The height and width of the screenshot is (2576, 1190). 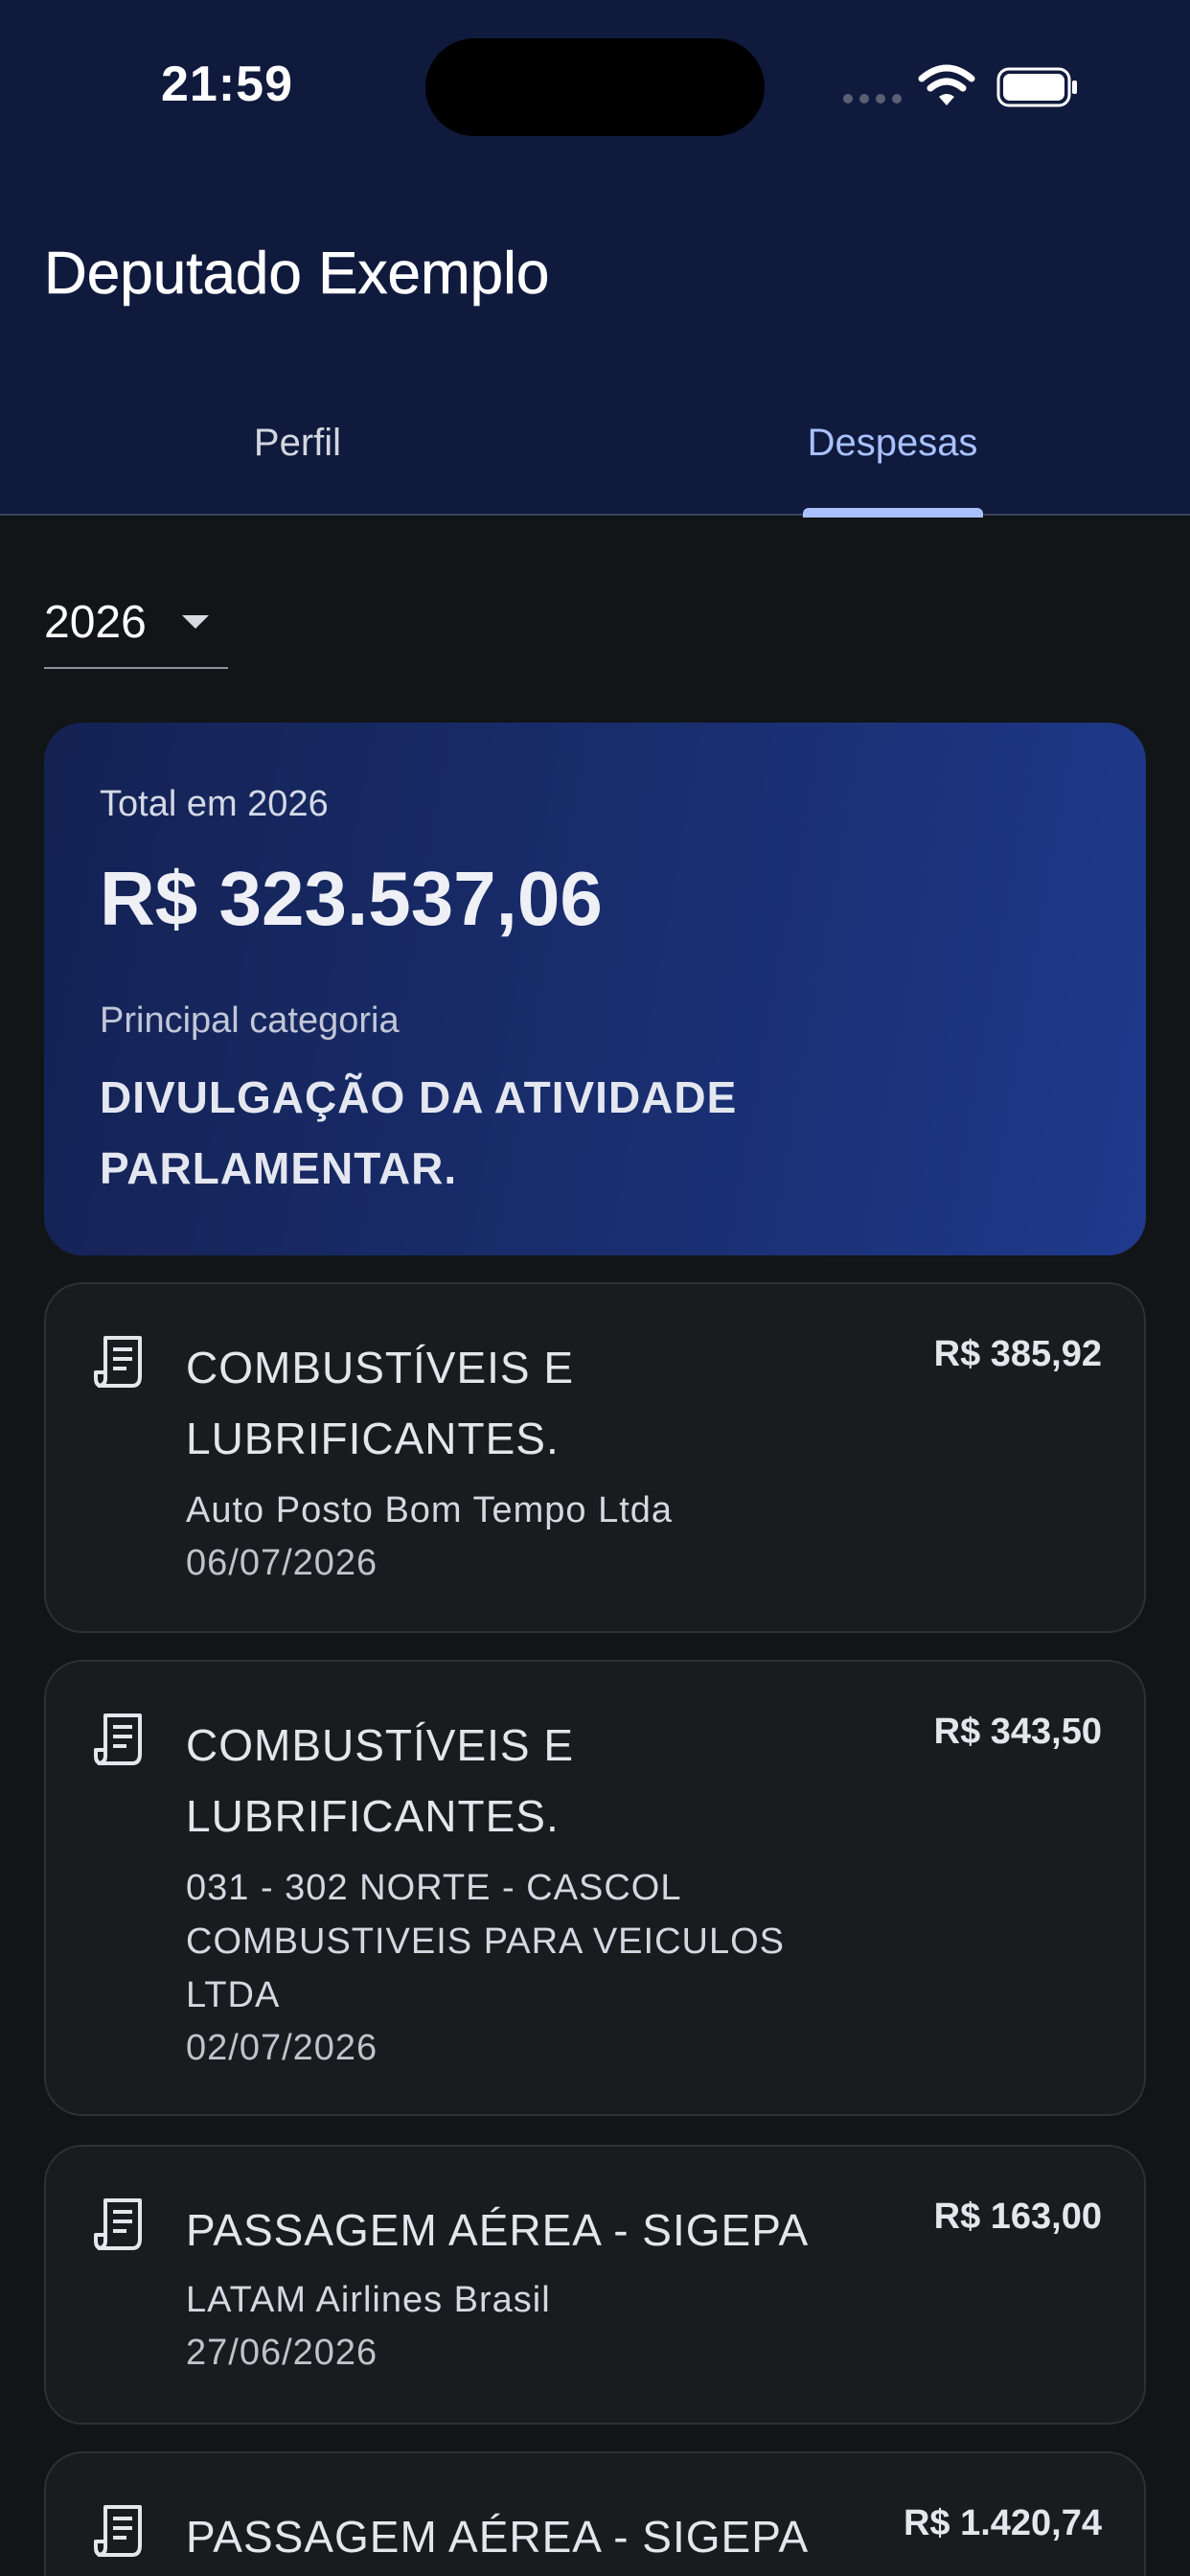 I want to click on battery-icon, so click(x=1037, y=87).